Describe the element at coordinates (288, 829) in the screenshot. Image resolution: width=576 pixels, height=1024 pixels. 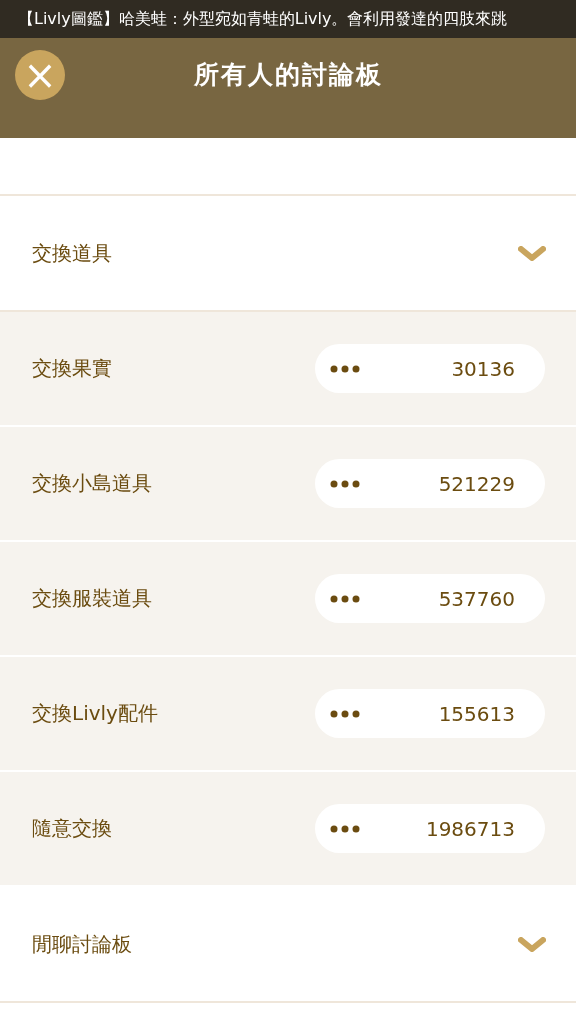
I see `board-row: 隨意交換 1986713` at that location.